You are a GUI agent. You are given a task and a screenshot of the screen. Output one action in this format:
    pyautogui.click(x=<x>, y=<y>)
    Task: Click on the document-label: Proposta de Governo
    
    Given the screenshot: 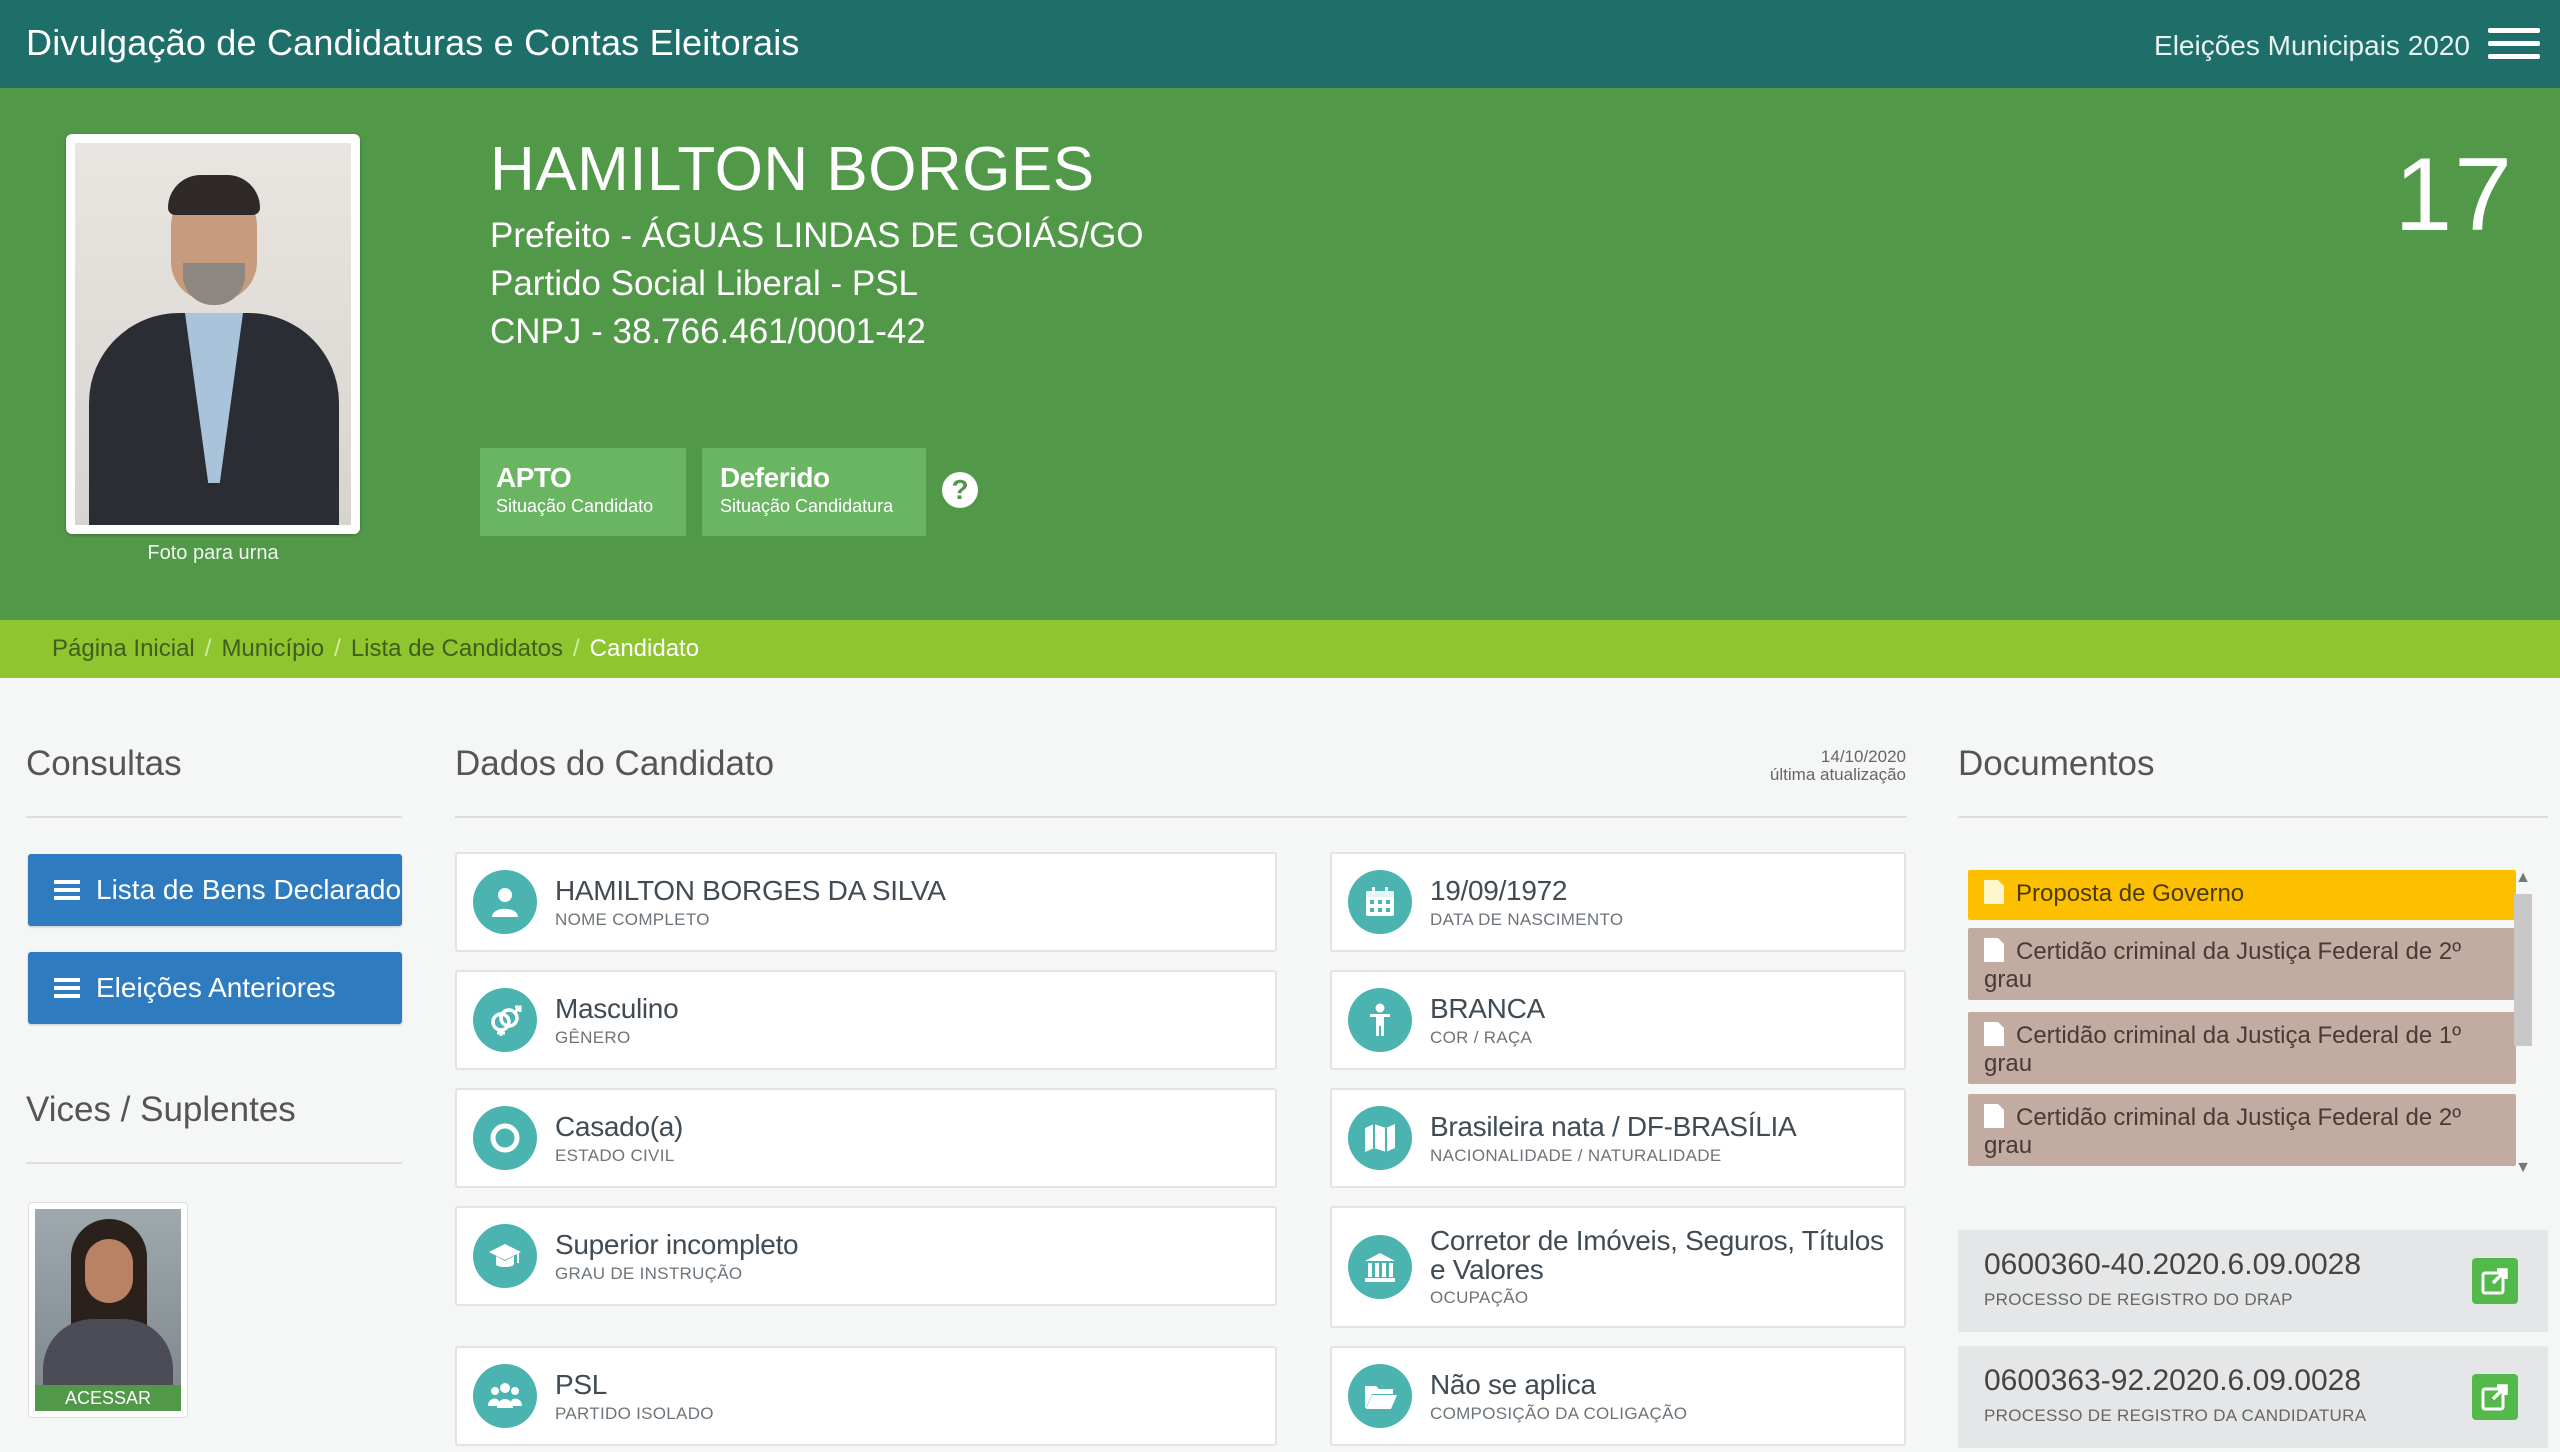 What is the action you would take?
    pyautogui.click(x=2130, y=893)
    